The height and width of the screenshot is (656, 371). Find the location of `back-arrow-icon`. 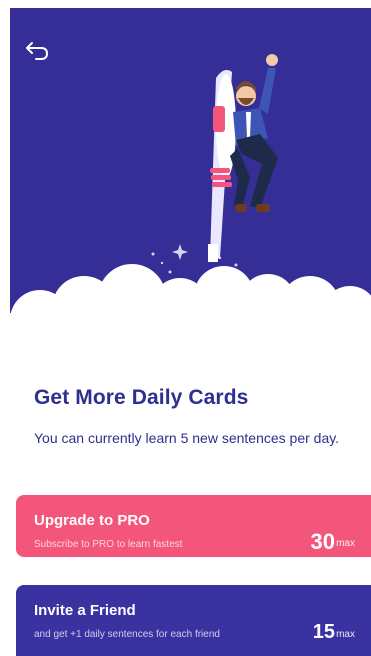

back-arrow-icon is located at coordinates (37, 51).